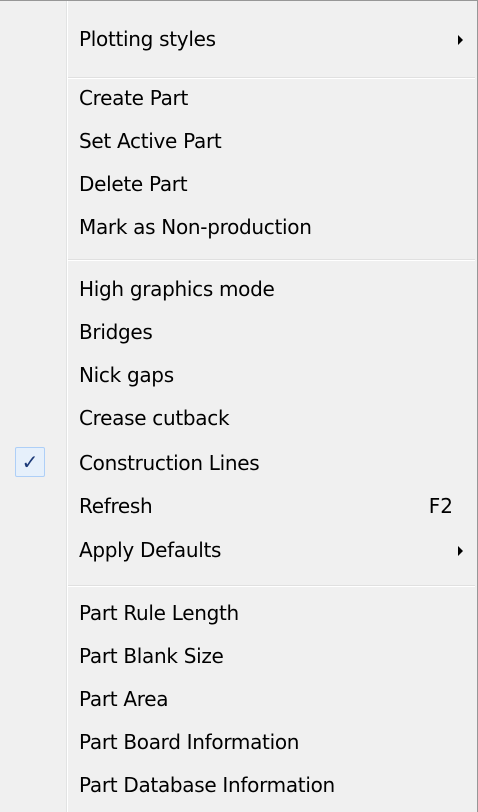 This screenshot has height=812, width=478. I want to click on menu-item-label: Refresh, so click(116, 506).